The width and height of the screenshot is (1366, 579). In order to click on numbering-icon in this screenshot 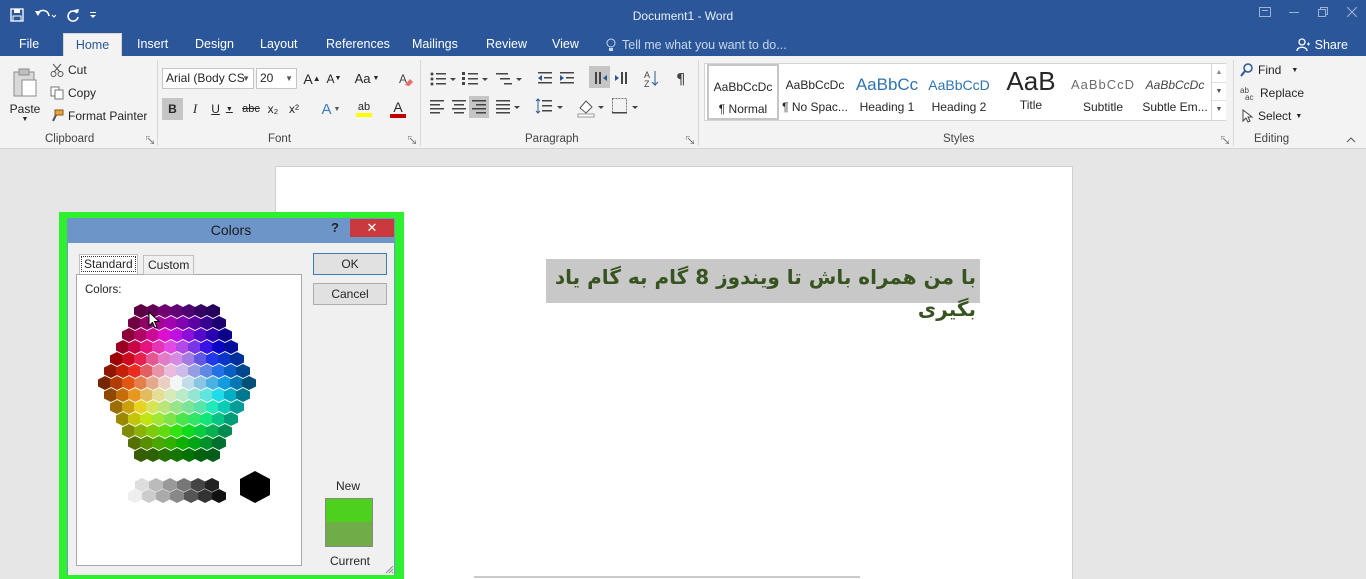, I will do `click(475, 78)`.